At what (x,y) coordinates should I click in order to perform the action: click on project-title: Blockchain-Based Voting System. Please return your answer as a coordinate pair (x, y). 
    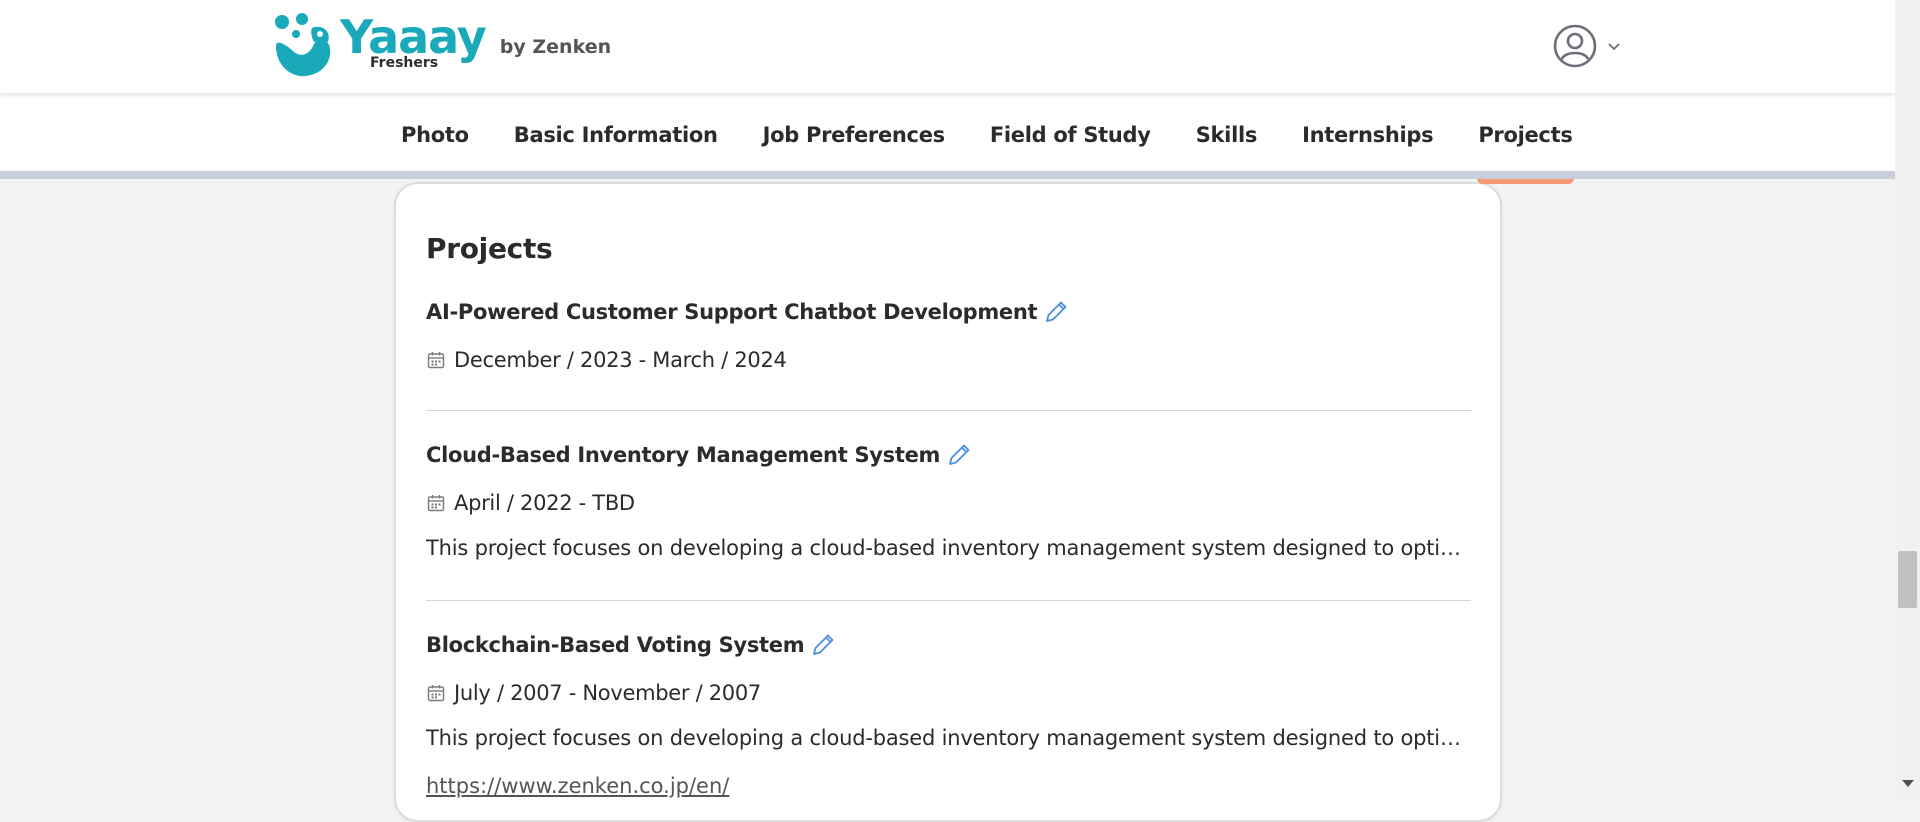
    Looking at the image, I should click on (615, 645).